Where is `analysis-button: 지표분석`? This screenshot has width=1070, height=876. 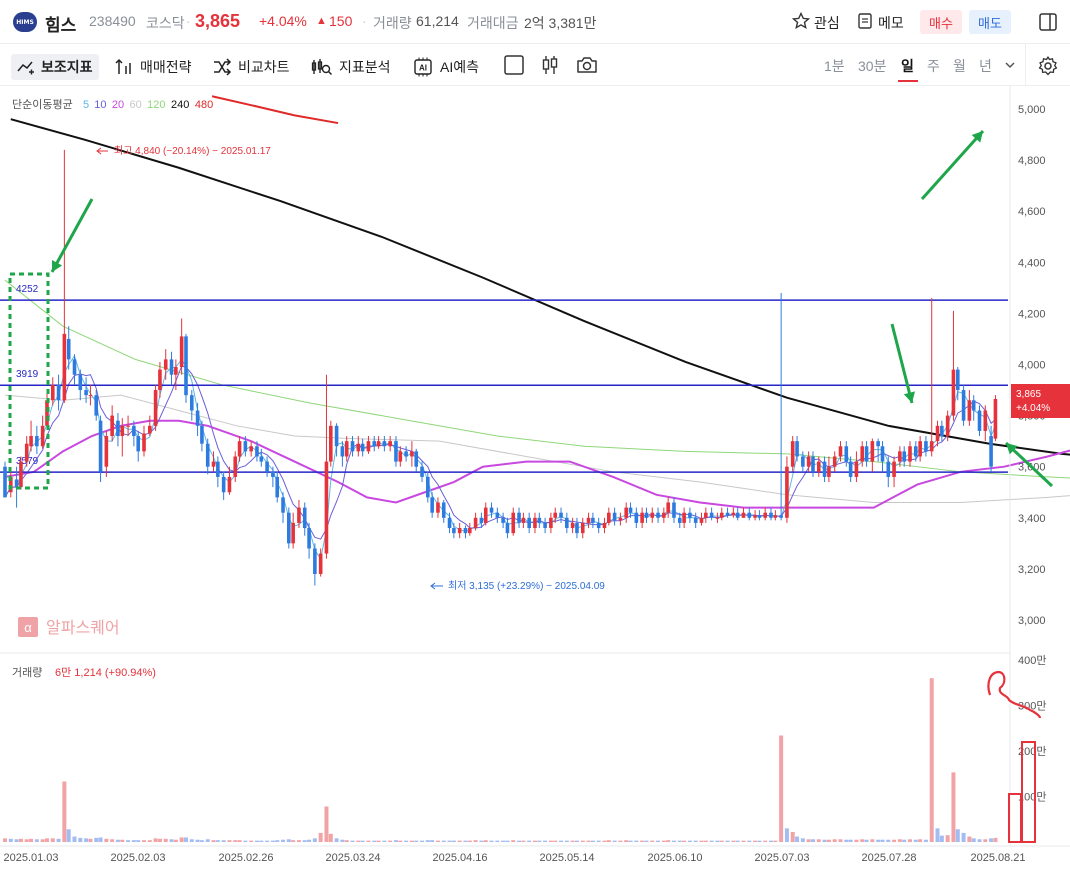
analysis-button: 지표분석 is located at coordinates (351, 67).